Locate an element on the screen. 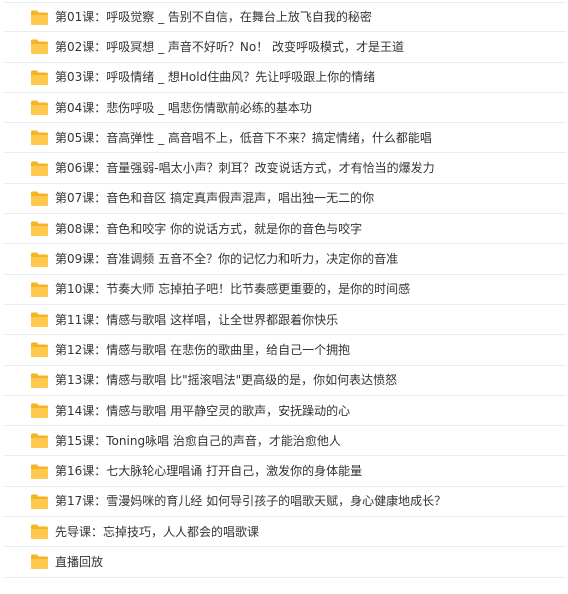  folder-name: 第09课：音准调频 五音不全？你的记忆力和听力，决定你的音准 is located at coordinates (227, 259).